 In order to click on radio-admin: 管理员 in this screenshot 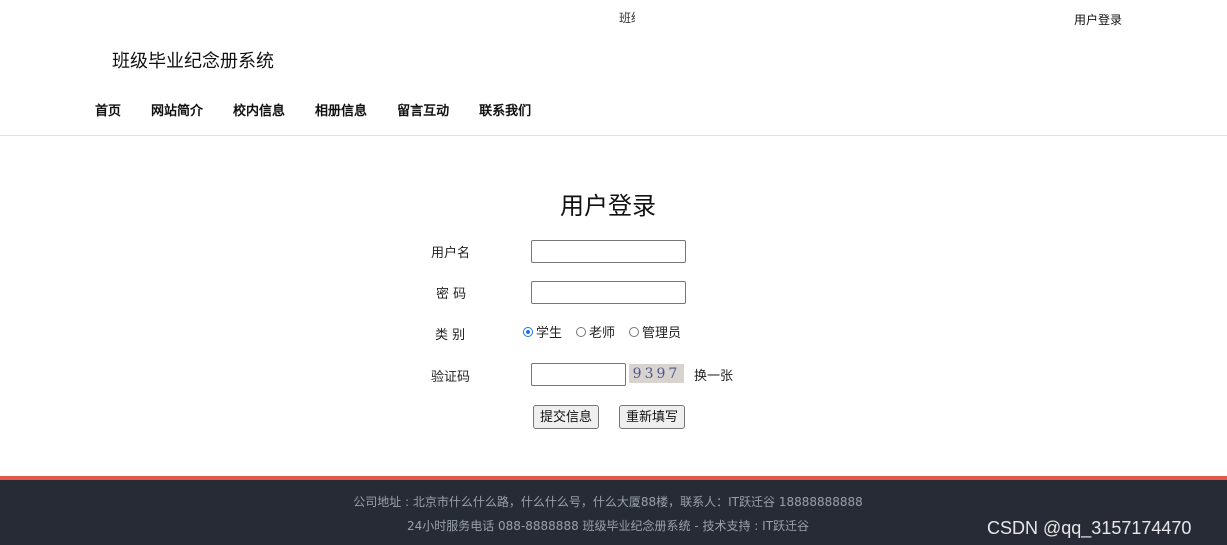, I will do `click(655, 331)`.